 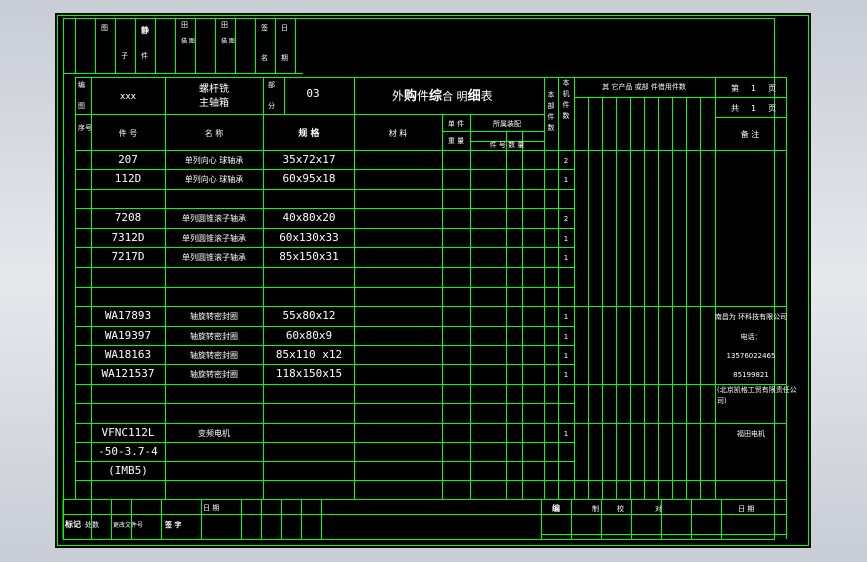 I want to click on col-dept: 所属装配, so click(x=507, y=123).